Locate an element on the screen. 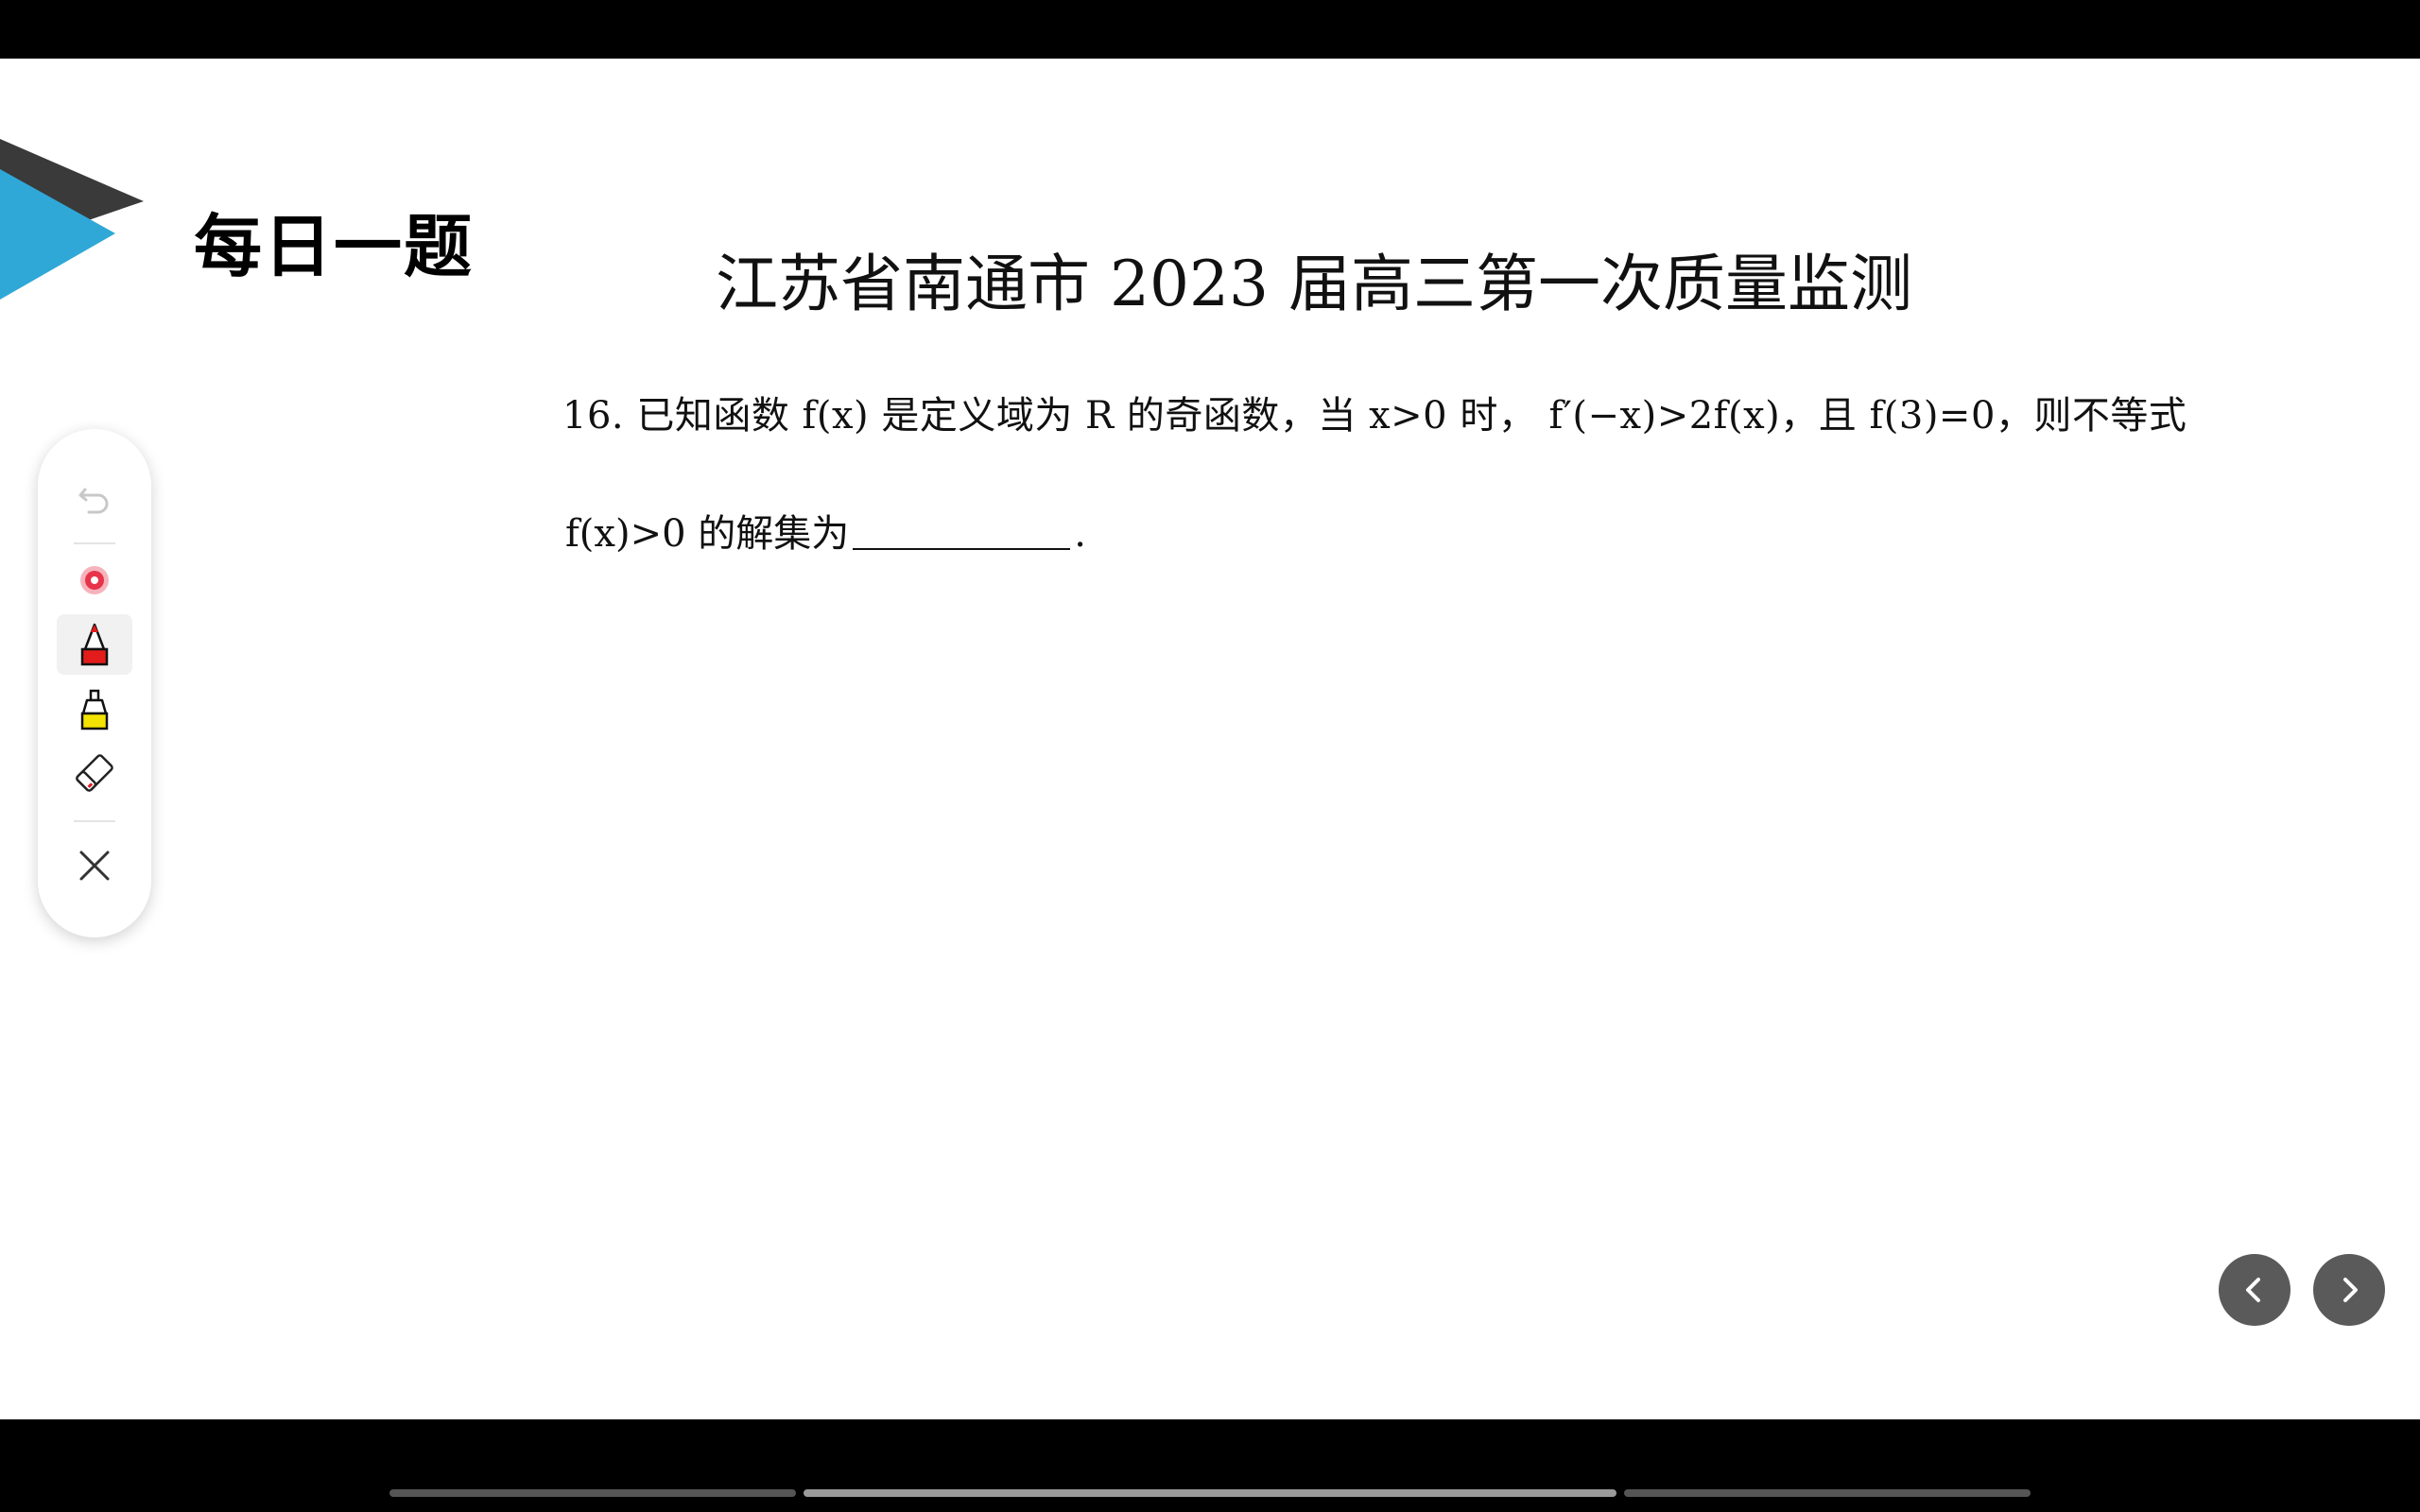  chevron-left-icon is located at coordinates (2253, 1290).